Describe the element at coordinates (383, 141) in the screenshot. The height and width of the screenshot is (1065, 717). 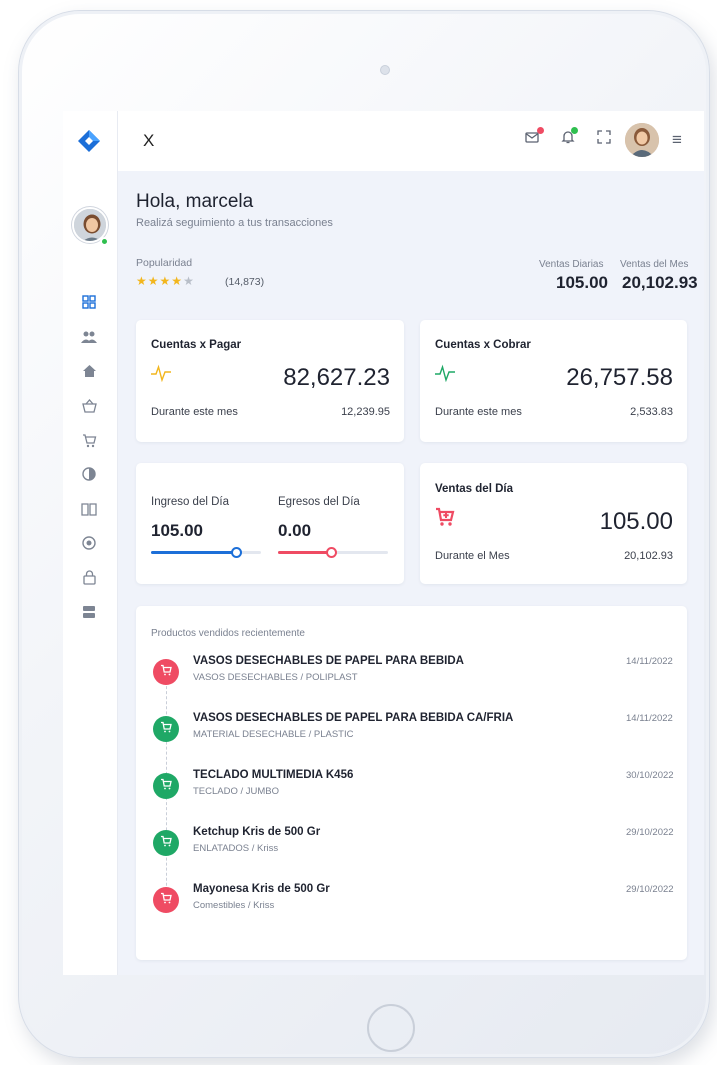
I see `top-bar: X ≡` at that location.